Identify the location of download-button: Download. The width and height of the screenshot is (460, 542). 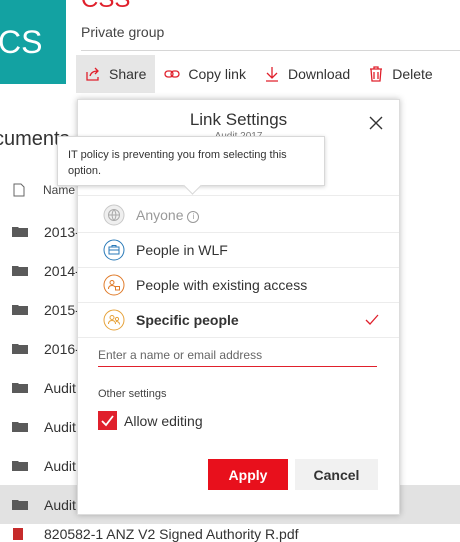
(307, 74).